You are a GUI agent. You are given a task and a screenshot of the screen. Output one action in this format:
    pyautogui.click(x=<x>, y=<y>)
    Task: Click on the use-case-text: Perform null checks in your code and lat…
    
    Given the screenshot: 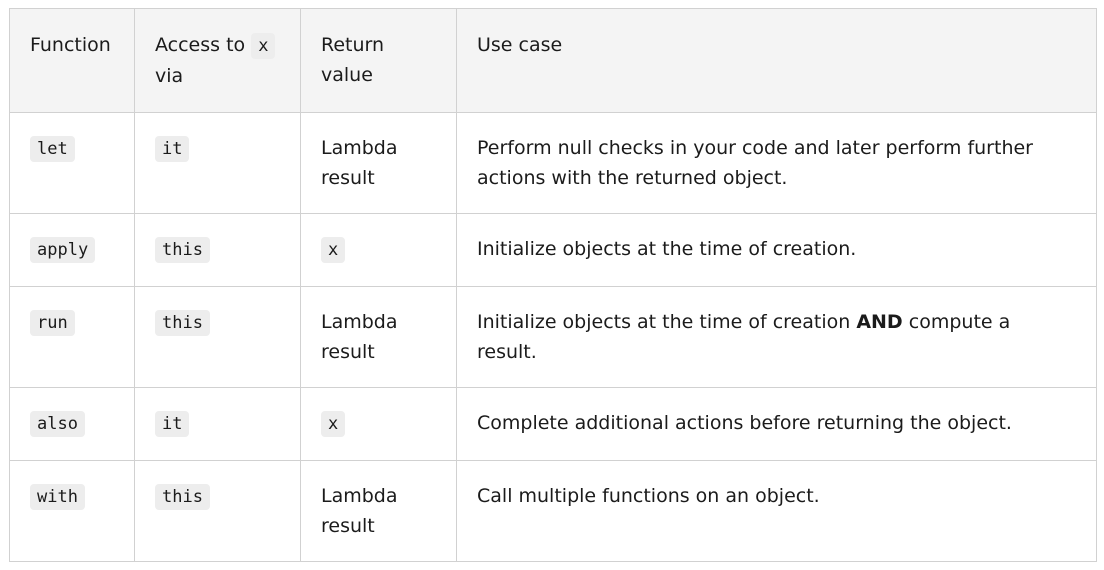 What is the action you would take?
    pyautogui.click(x=755, y=163)
    